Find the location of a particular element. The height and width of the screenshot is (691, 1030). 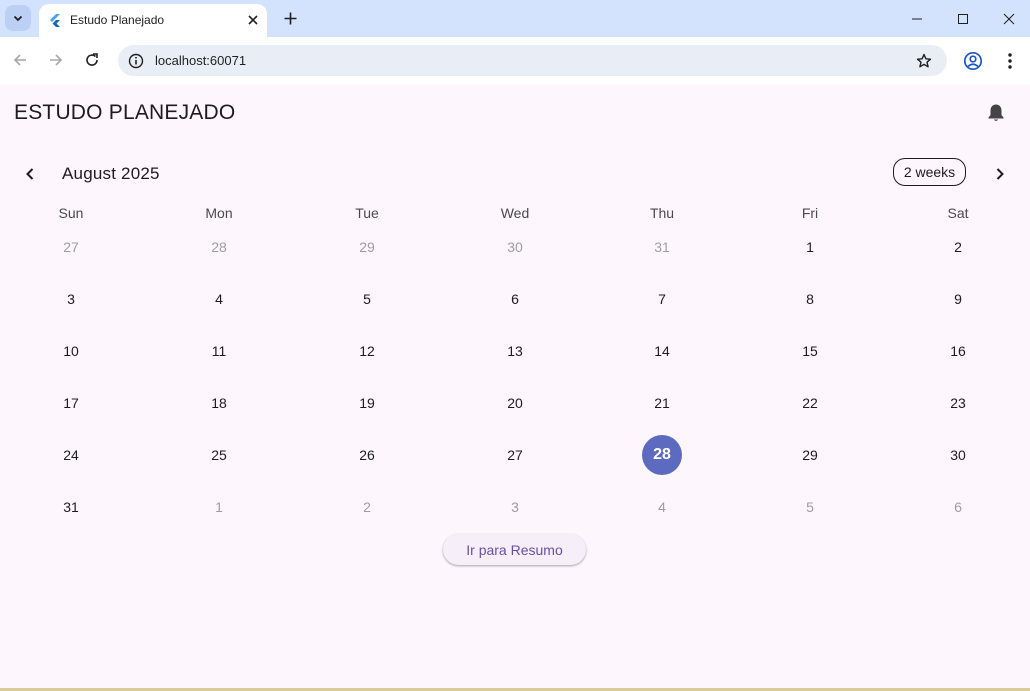

weekday-label: Sat is located at coordinates (958, 213).